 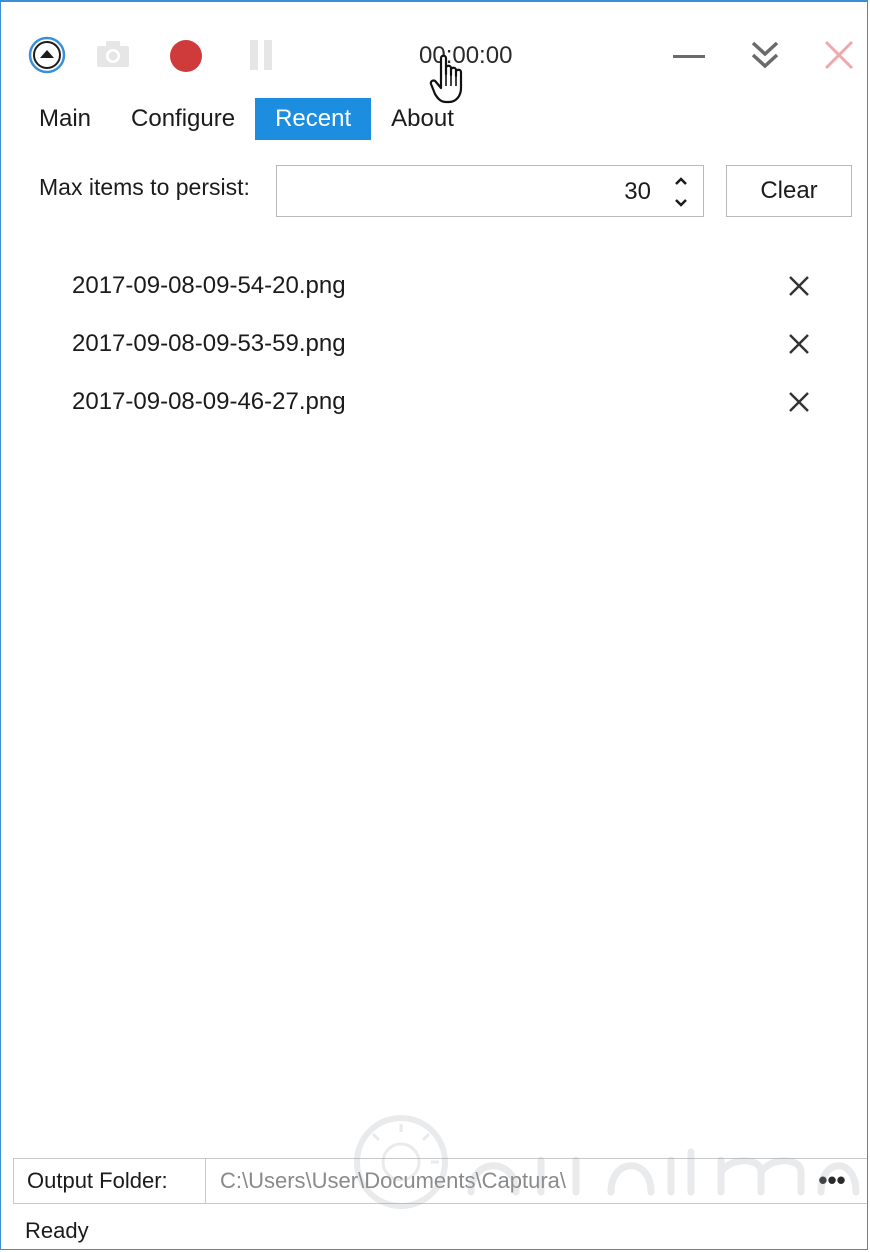 I want to click on list-item: 2017-09-08-09-54-20.png, so click(x=434, y=287).